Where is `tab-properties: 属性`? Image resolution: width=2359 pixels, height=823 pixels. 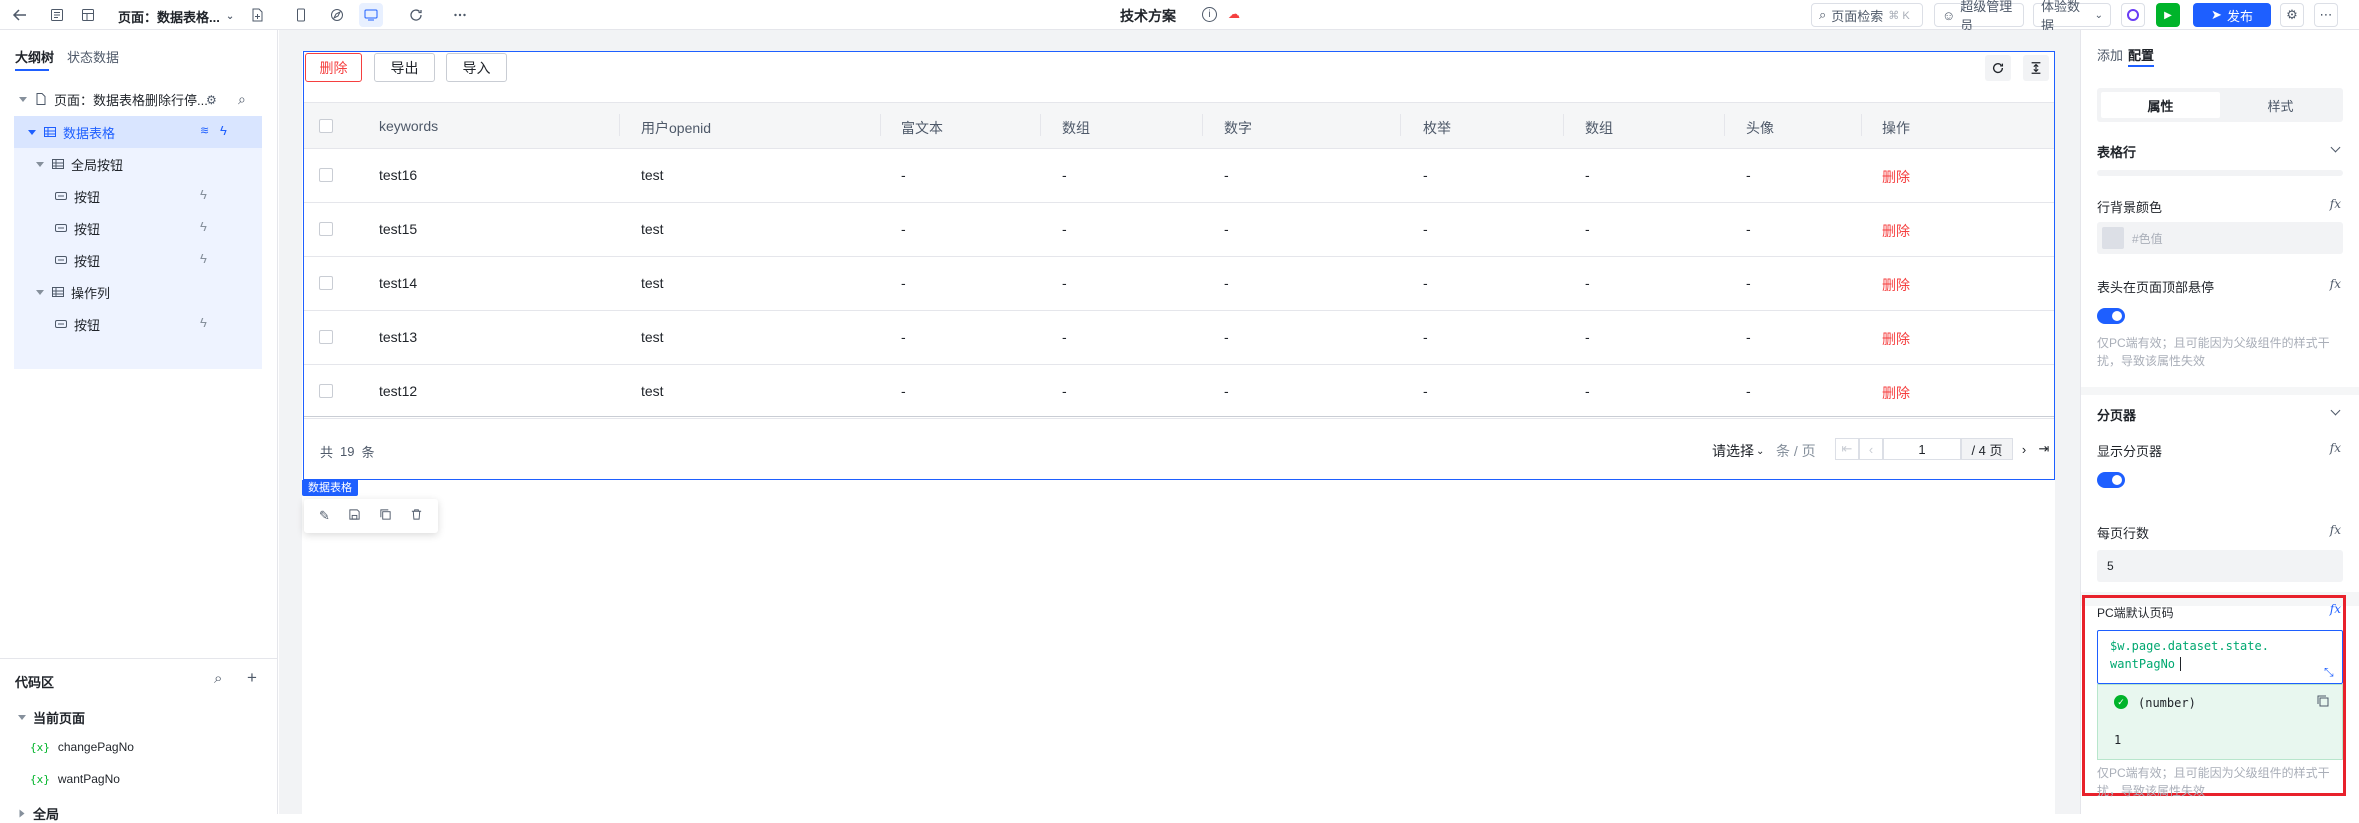 tab-properties: 属性 is located at coordinates (2160, 105).